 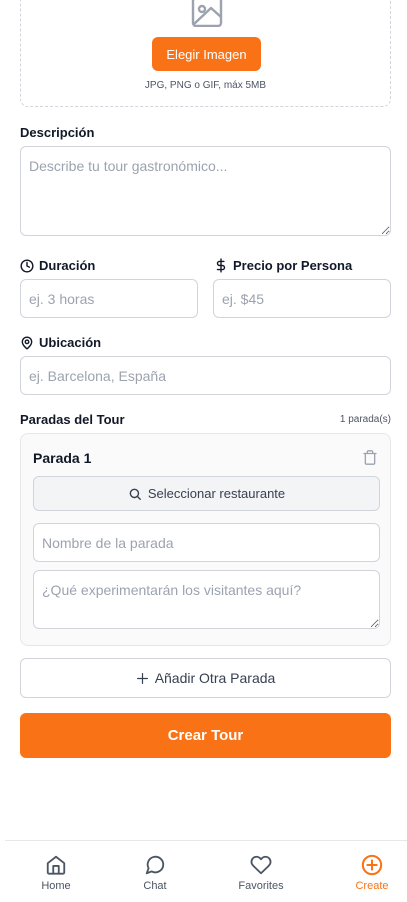 What do you see at coordinates (372, 865) in the screenshot?
I see `plus-circle-icon` at bounding box center [372, 865].